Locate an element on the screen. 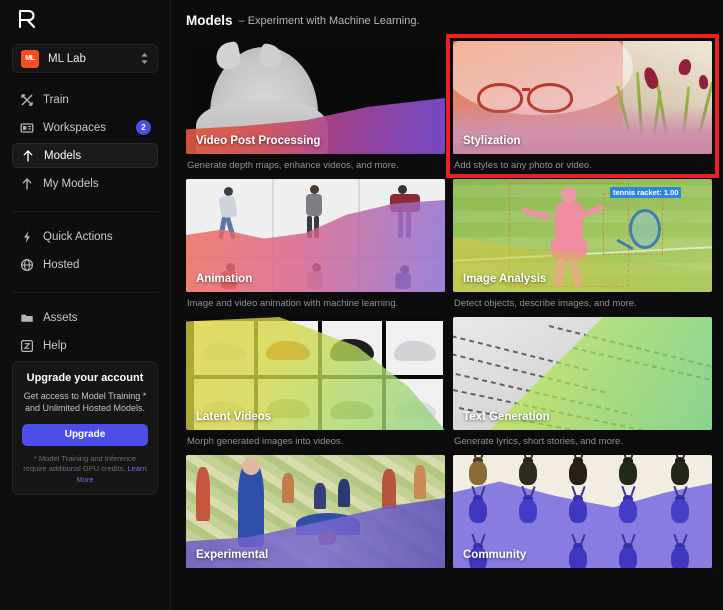 The height and width of the screenshot is (610, 723). sidebar-item-label: Quick Actions is located at coordinates (78, 236).